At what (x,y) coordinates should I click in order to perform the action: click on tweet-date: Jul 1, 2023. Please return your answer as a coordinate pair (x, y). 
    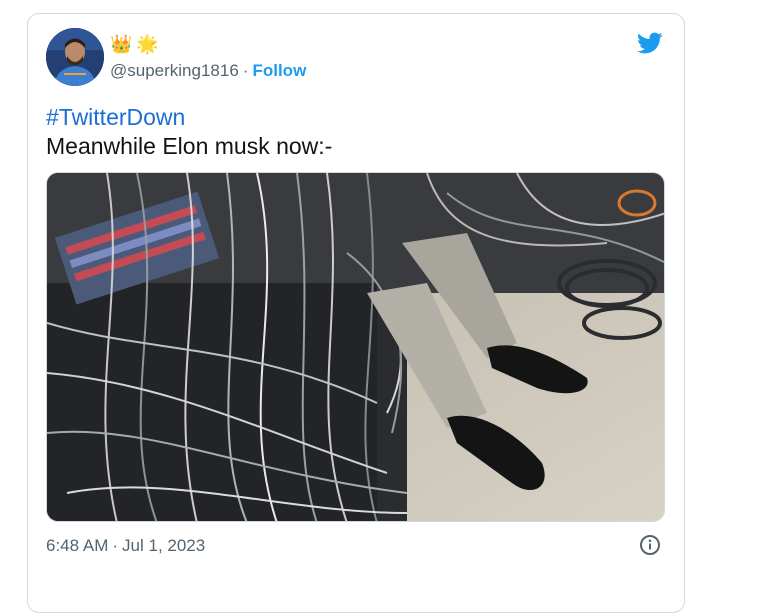
    Looking at the image, I should click on (164, 545).